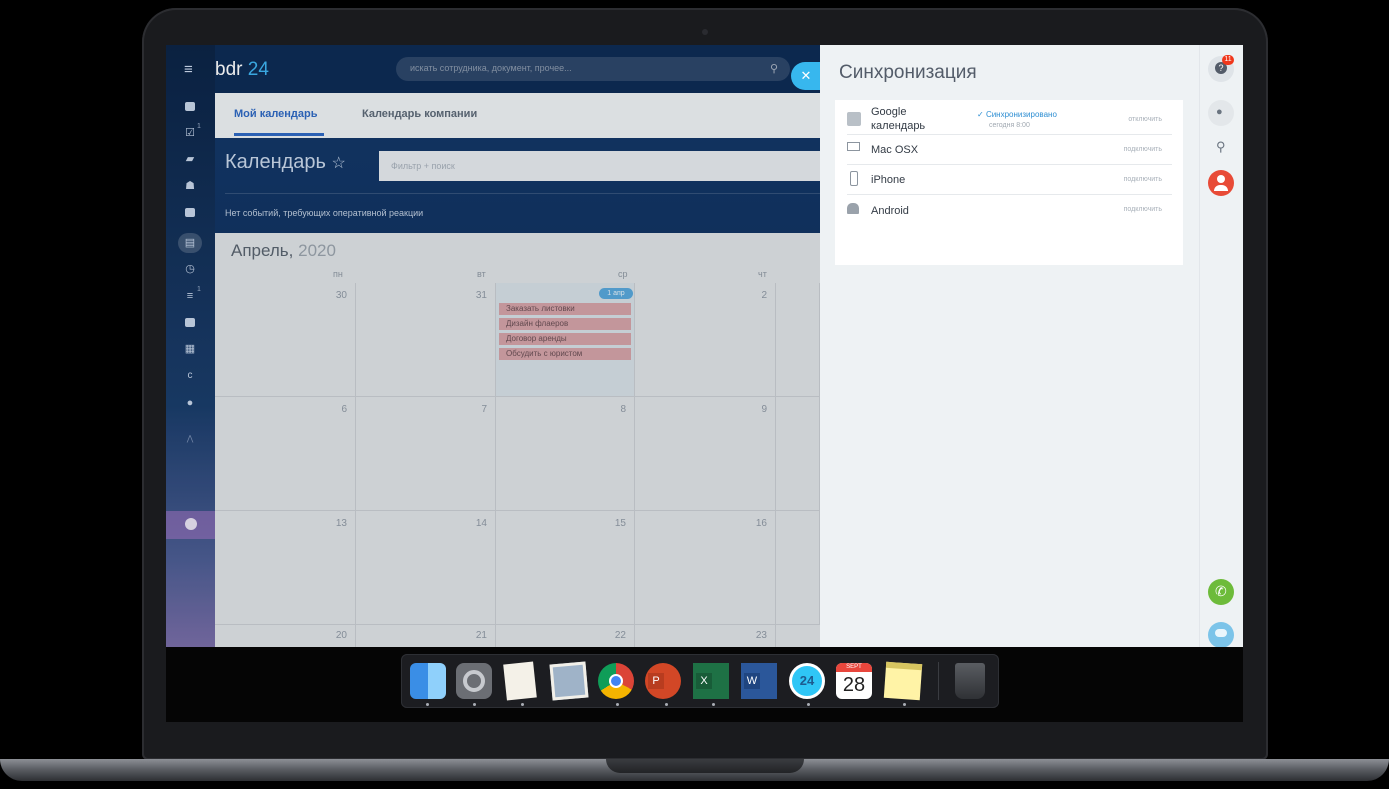  I want to click on sync-time: сегодня 8:00, so click(1009, 125).